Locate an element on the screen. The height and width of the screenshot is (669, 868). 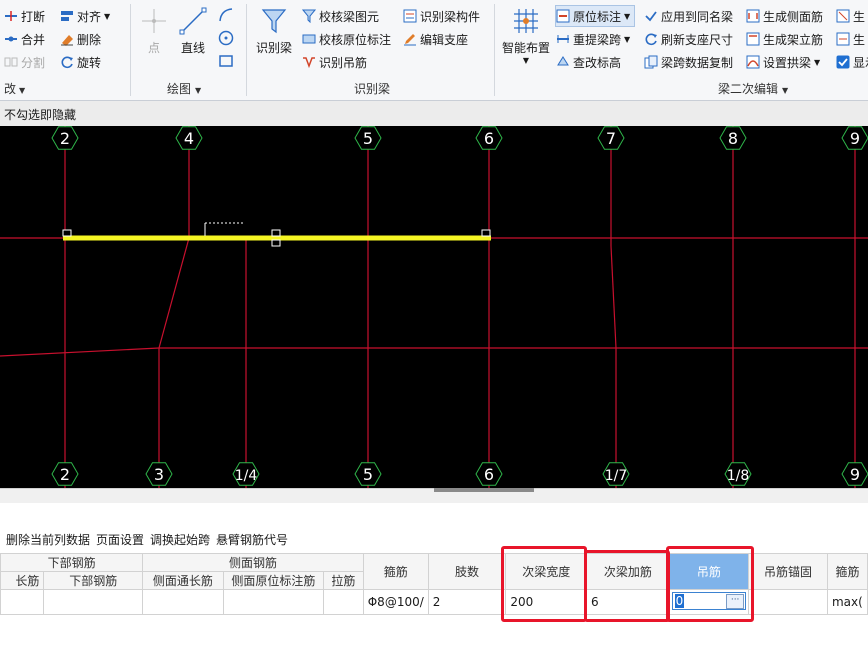
stirrup-header-2: 箍筋 is located at coordinates (847, 571).